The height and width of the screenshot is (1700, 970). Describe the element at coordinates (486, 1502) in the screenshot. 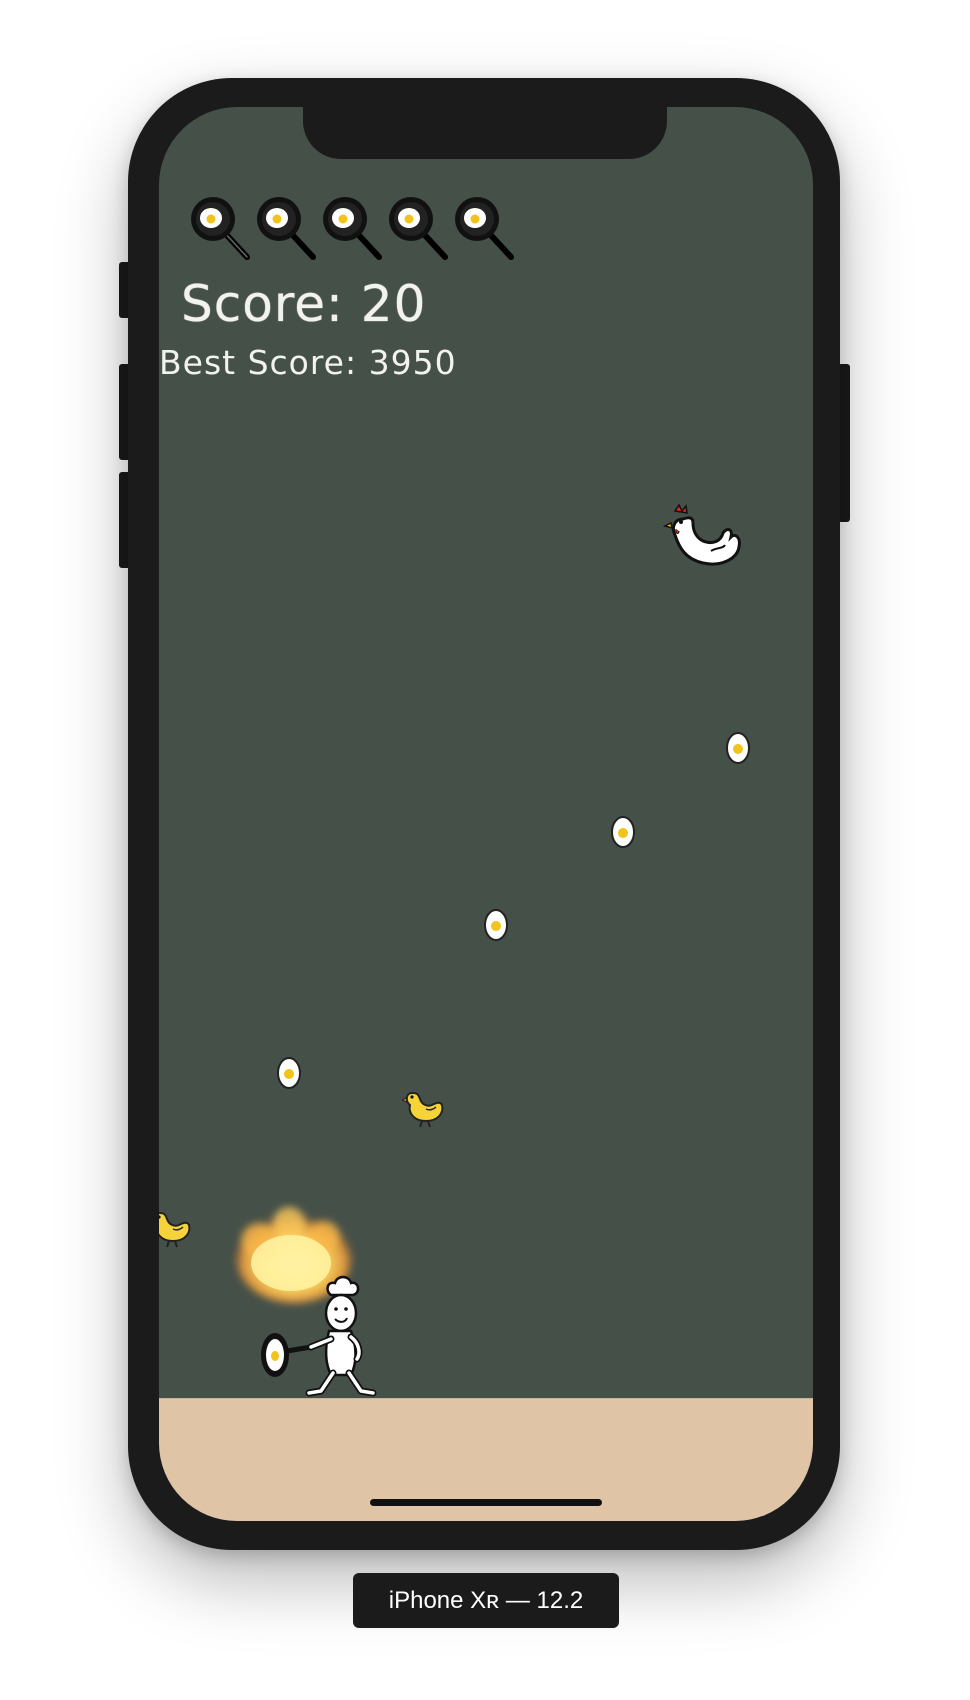

I see `home-indicator` at that location.